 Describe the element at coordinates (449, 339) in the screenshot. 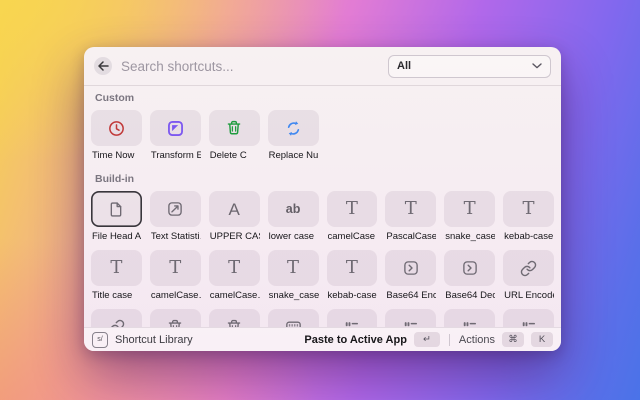

I see `footer-divider` at that location.